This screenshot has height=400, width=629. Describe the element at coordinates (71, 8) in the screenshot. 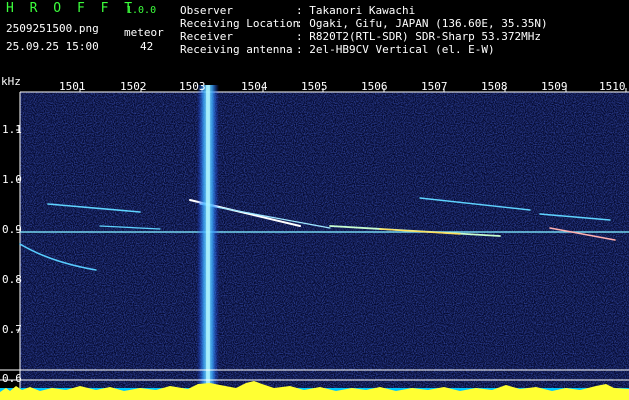

I see `app-title: H R O F F T` at that location.